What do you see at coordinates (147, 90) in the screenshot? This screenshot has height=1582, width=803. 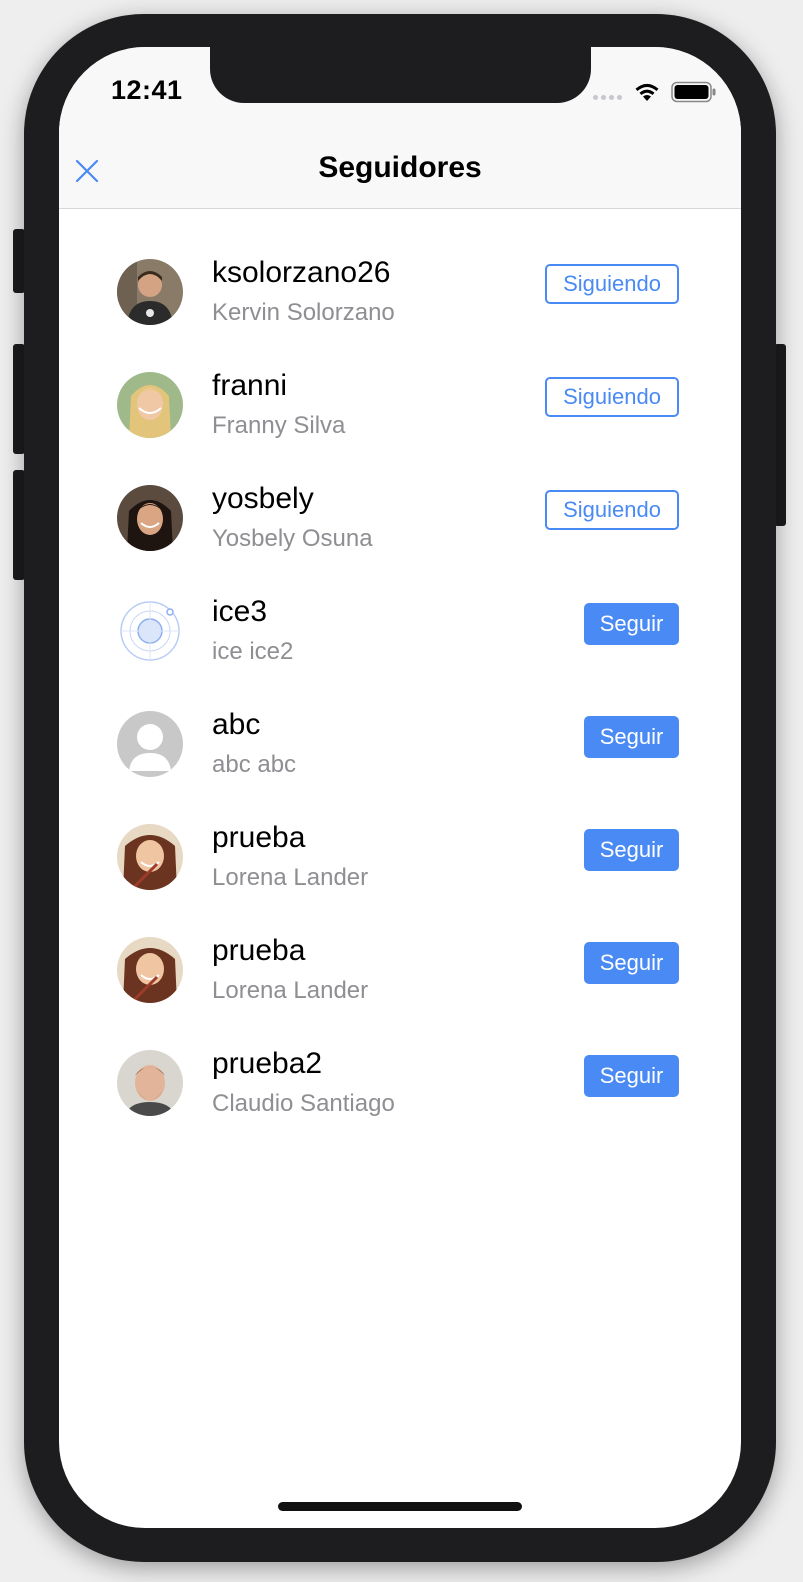 I see `status-time: 12:41` at bounding box center [147, 90].